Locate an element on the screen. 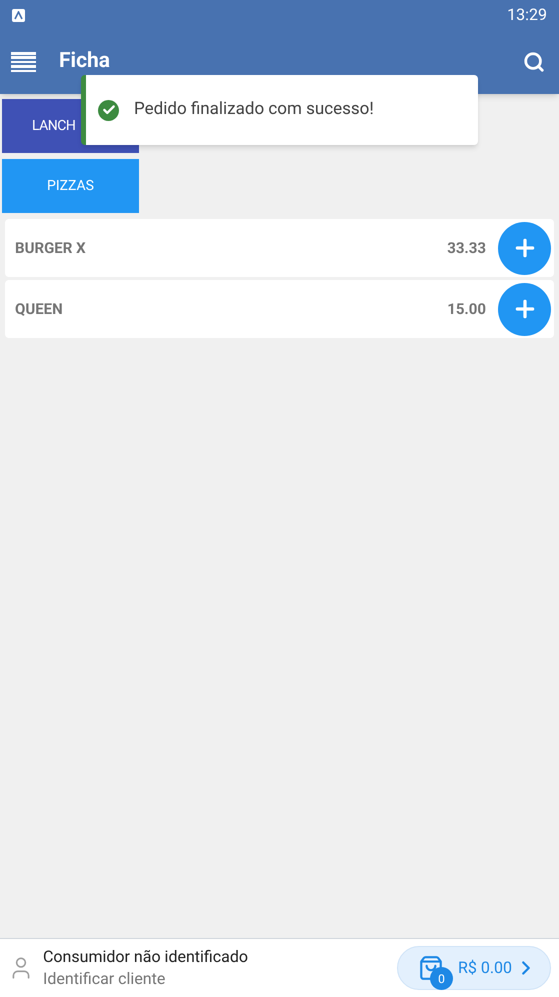  cart-button: 0 R$ 0.00 is located at coordinates (474, 968).